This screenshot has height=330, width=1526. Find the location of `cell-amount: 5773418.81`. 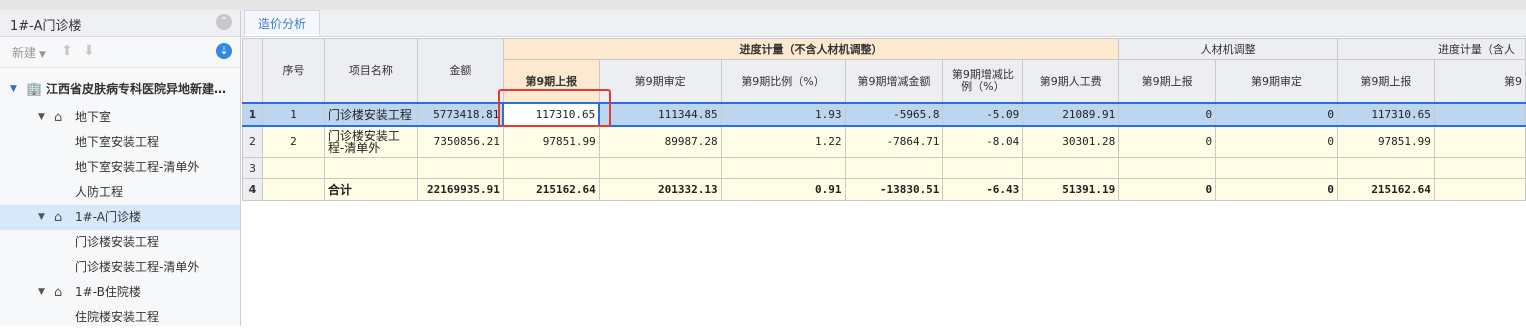

cell-amount: 5773418.81 is located at coordinates (460, 114).